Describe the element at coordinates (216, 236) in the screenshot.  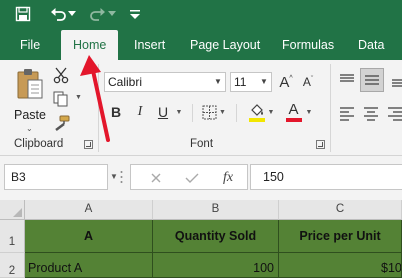
I see `cell-b1: Quantity Sold` at that location.